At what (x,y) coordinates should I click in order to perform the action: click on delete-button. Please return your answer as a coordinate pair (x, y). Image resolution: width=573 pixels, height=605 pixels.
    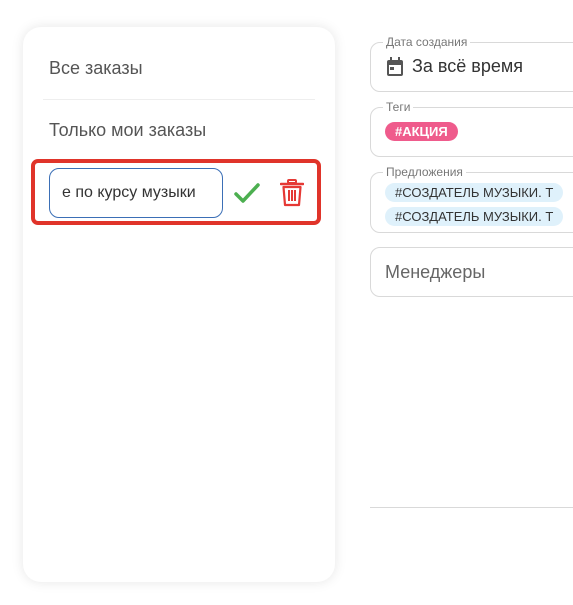
    Looking at the image, I should click on (292, 193).